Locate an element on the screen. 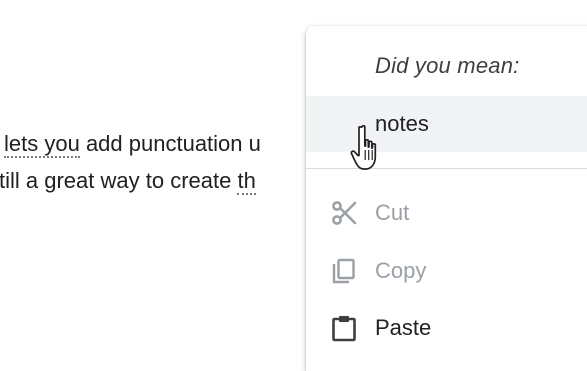 The image size is (587, 371). cut-label: Cut is located at coordinates (392, 212).